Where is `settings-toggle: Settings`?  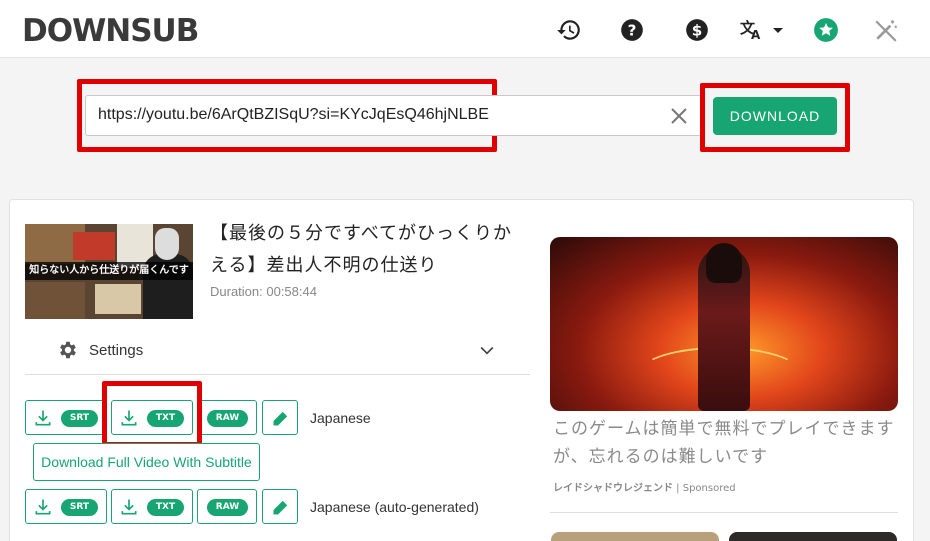 settings-toggle: Settings is located at coordinates (277, 354).